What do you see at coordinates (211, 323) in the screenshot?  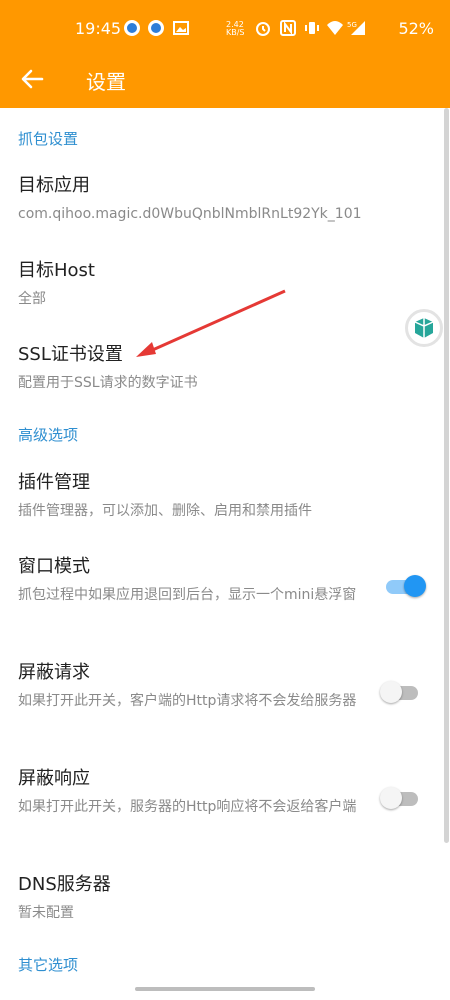 I see `annotation-arrow` at bounding box center [211, 323].